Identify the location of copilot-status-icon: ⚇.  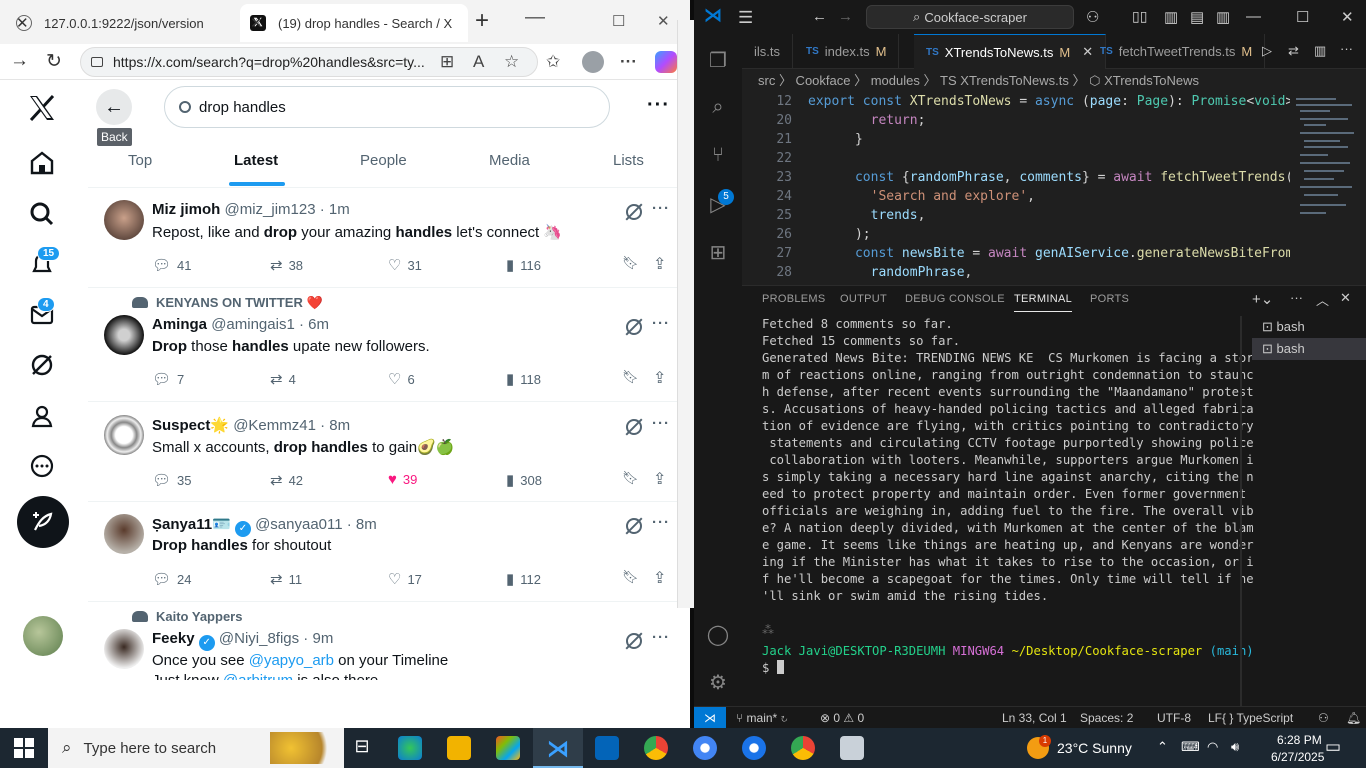
(1323, 718).